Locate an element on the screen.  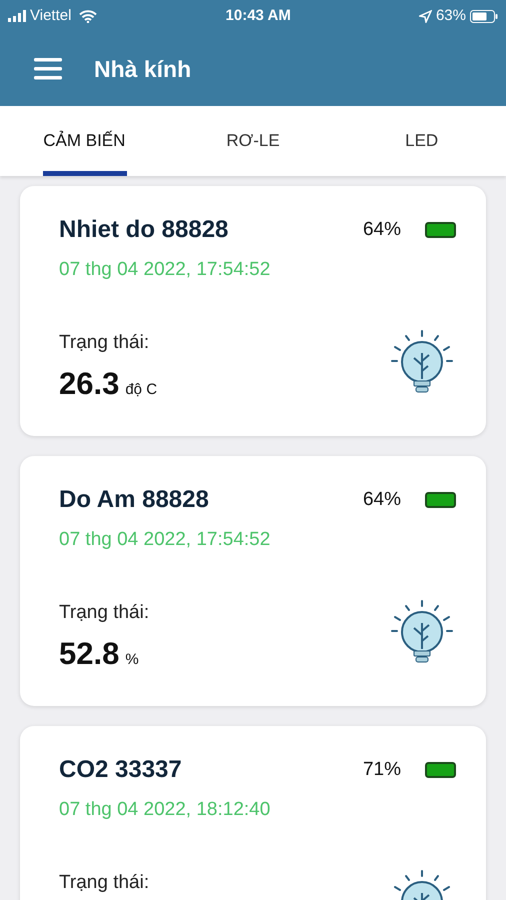
sensor-value: 52.8 is located at coordinates (89, 654).